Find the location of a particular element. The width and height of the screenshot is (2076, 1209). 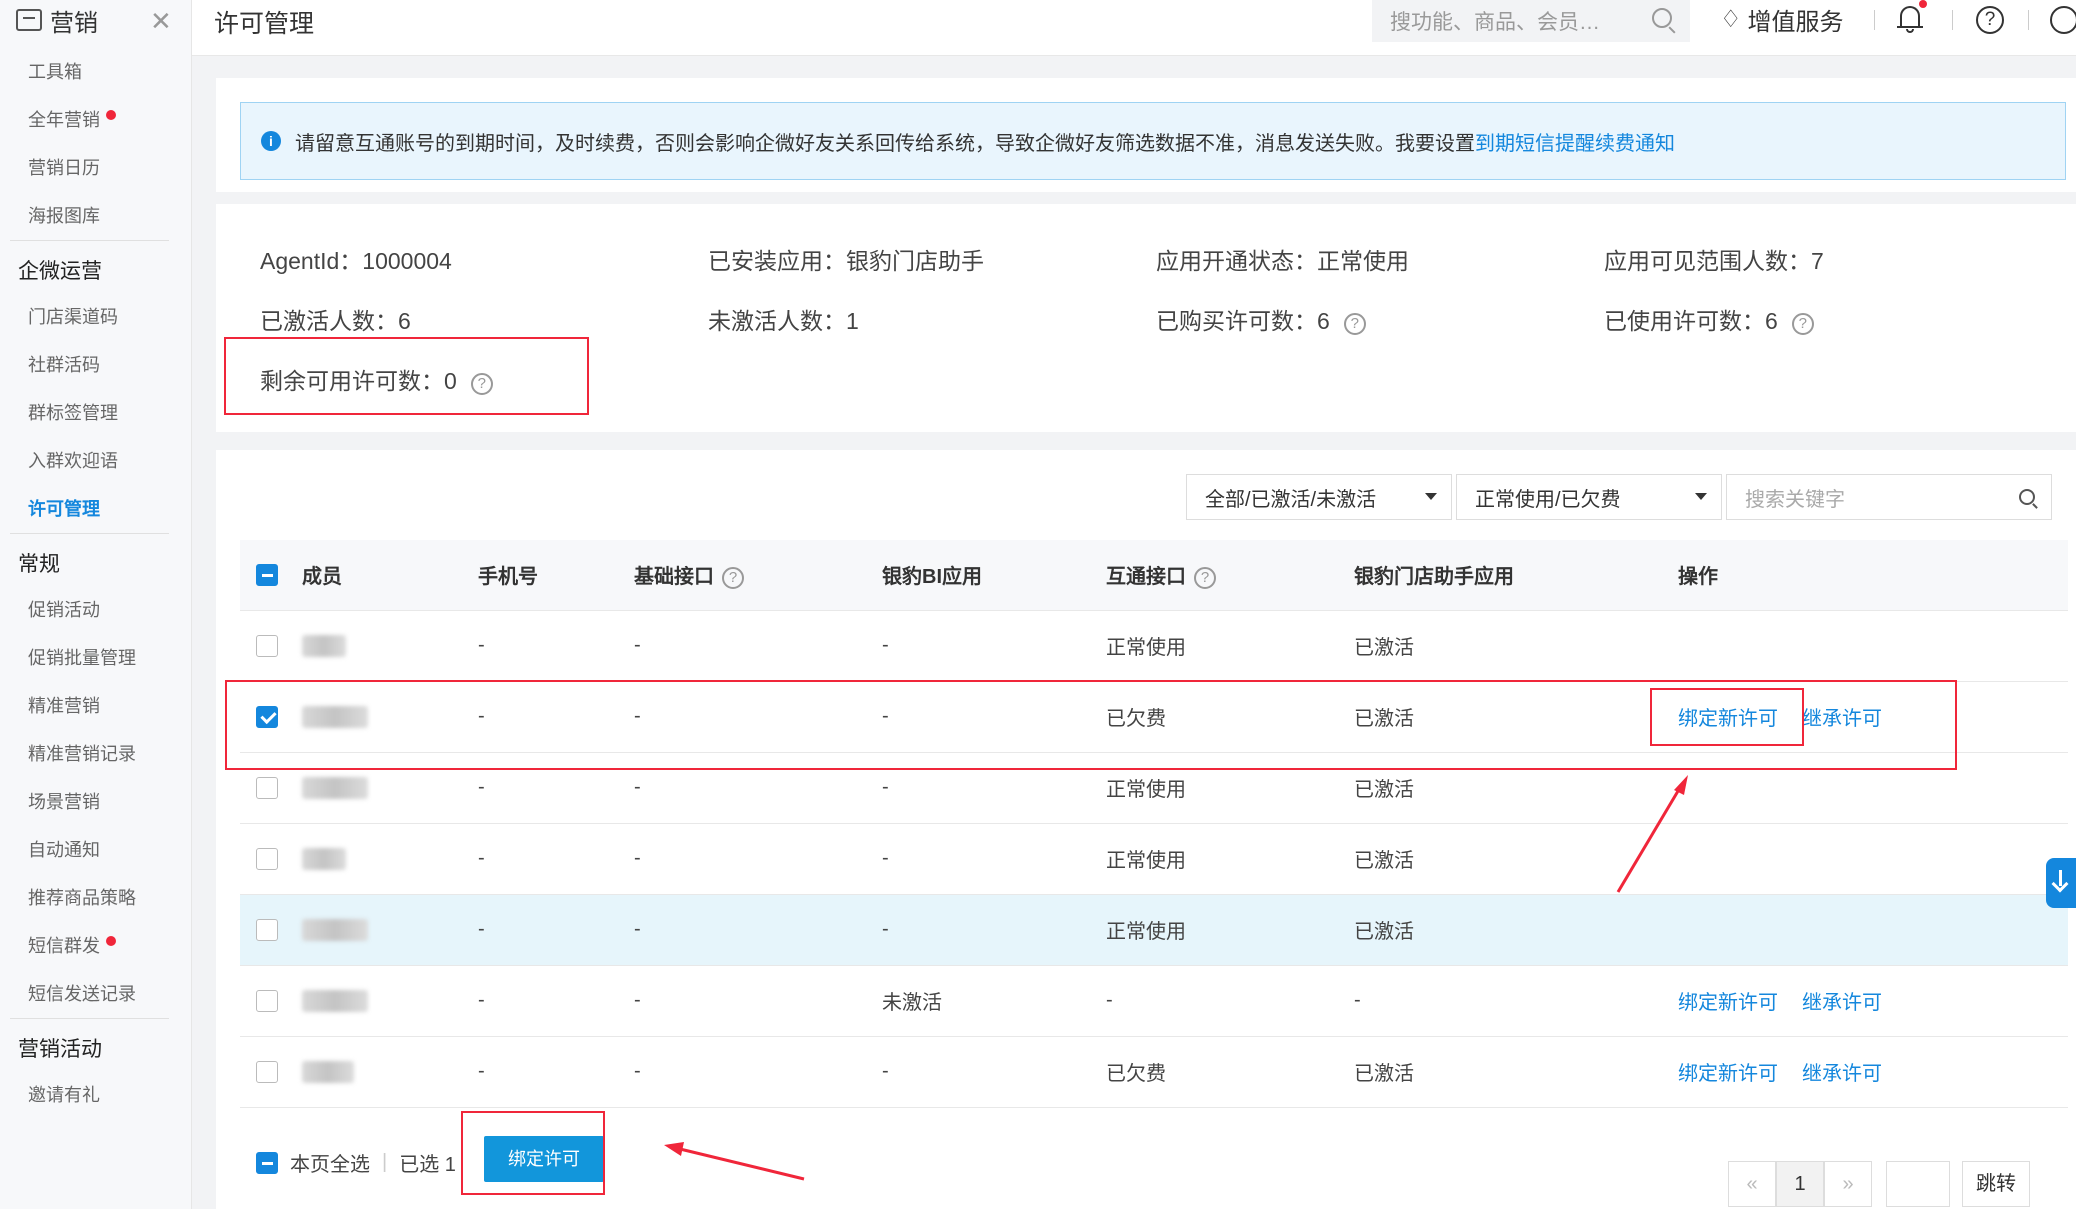

sidebar-item-license-management: 许可管理 is located at coordinates (89, 509).